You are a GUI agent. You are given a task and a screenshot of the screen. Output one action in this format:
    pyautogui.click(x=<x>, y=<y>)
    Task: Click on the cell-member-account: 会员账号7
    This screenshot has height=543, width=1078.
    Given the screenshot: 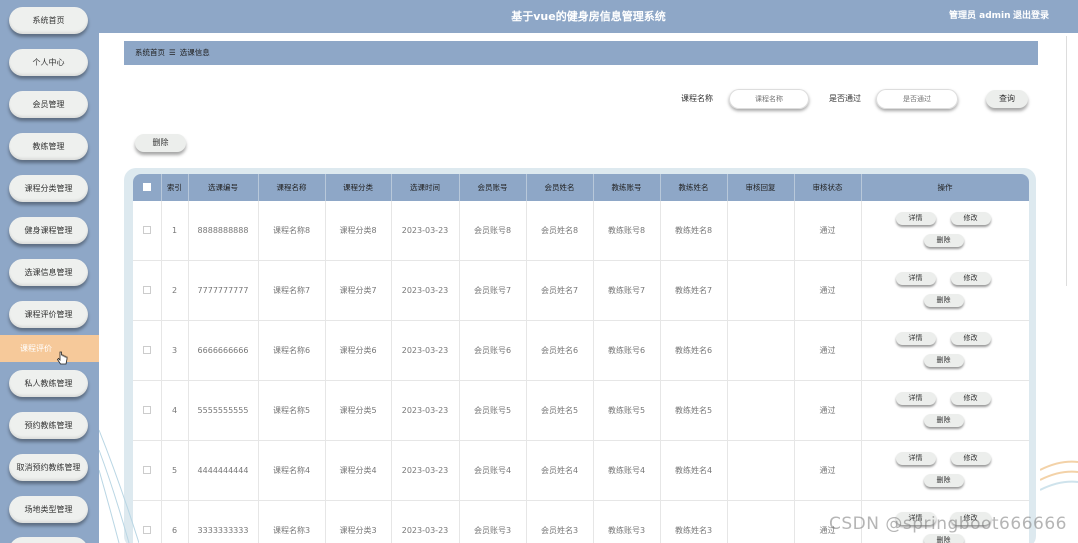 What is the action you would take?
    pyautogui.click(x=493, y=290)
    